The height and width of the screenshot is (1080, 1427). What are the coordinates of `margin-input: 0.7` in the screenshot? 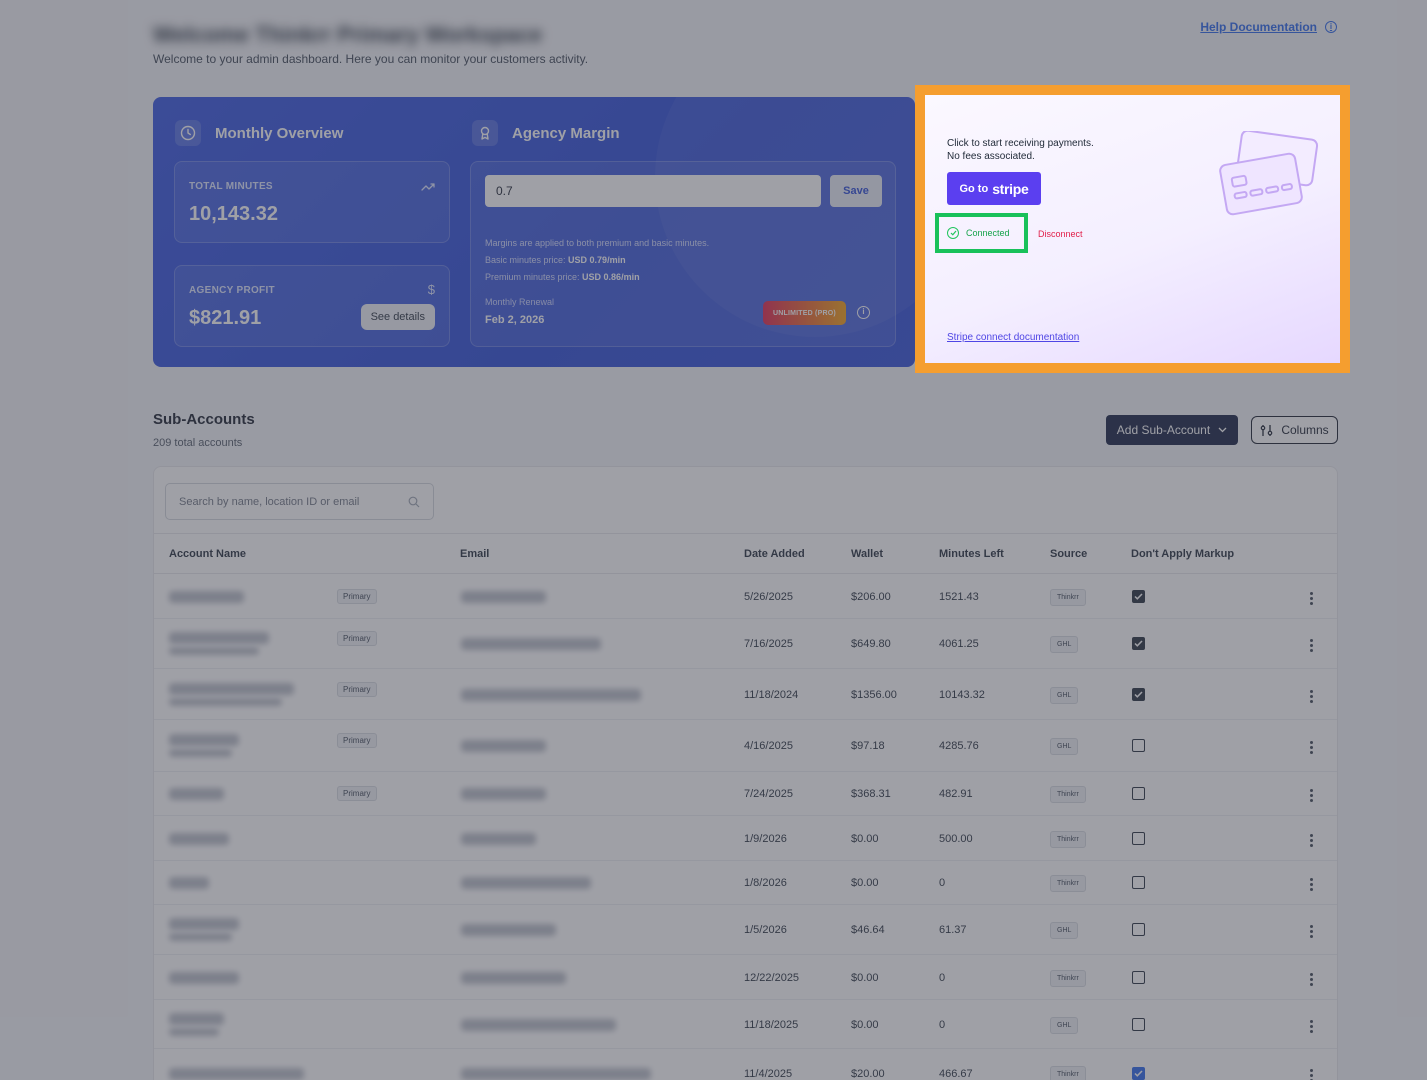 It's located at (653, 191).